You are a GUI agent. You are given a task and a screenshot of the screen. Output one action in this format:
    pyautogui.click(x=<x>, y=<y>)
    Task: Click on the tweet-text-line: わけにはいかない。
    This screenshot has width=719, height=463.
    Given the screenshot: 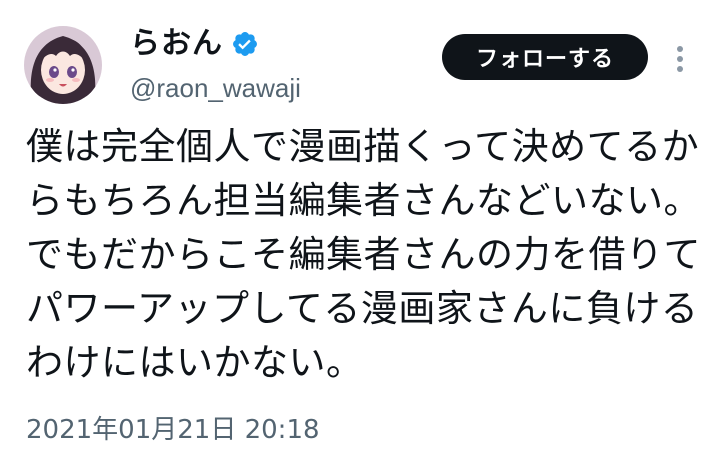 What is the action you would take?
    pyautogui.click(x=195, y=362)
    